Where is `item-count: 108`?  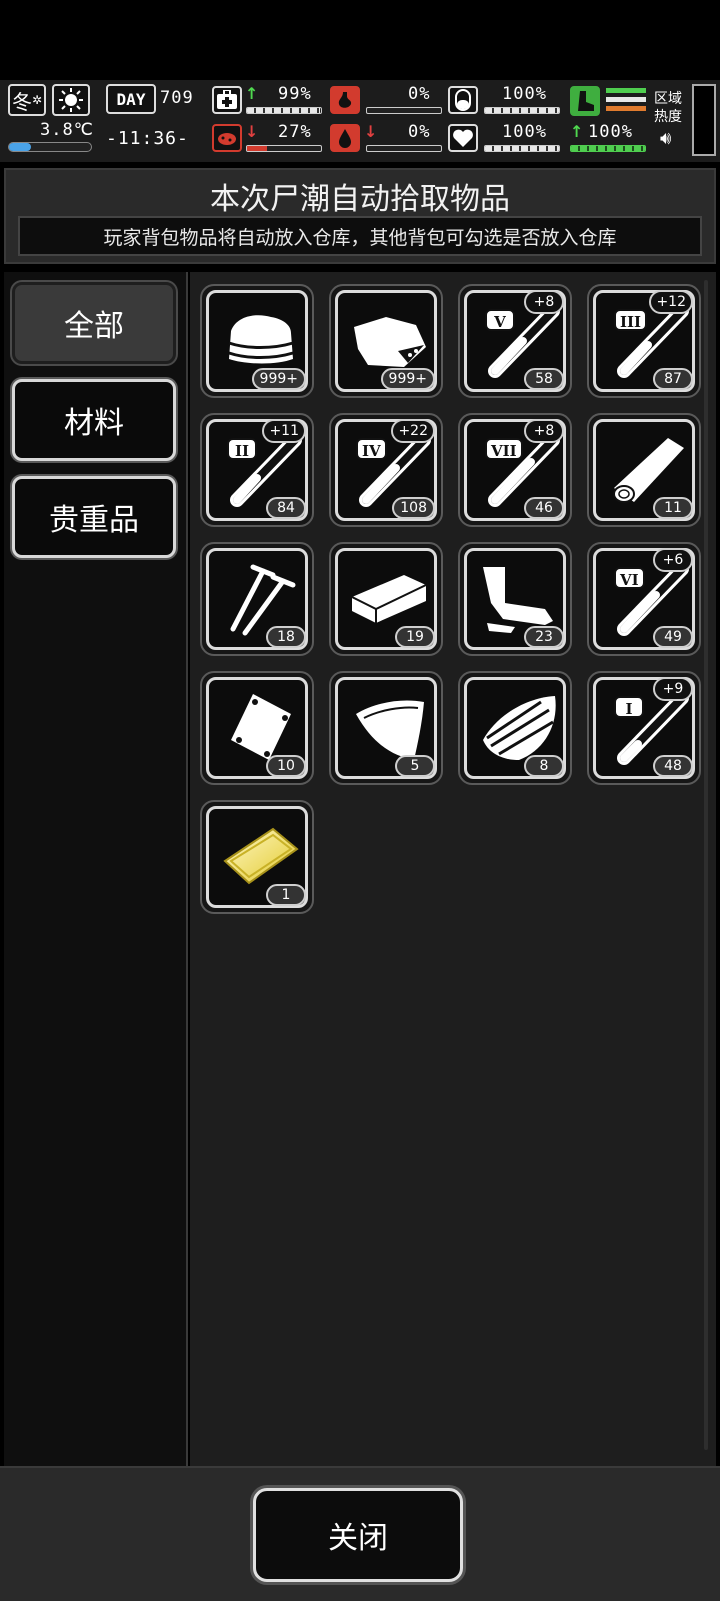
item-count: 108 is located at coordinates (413, 508).